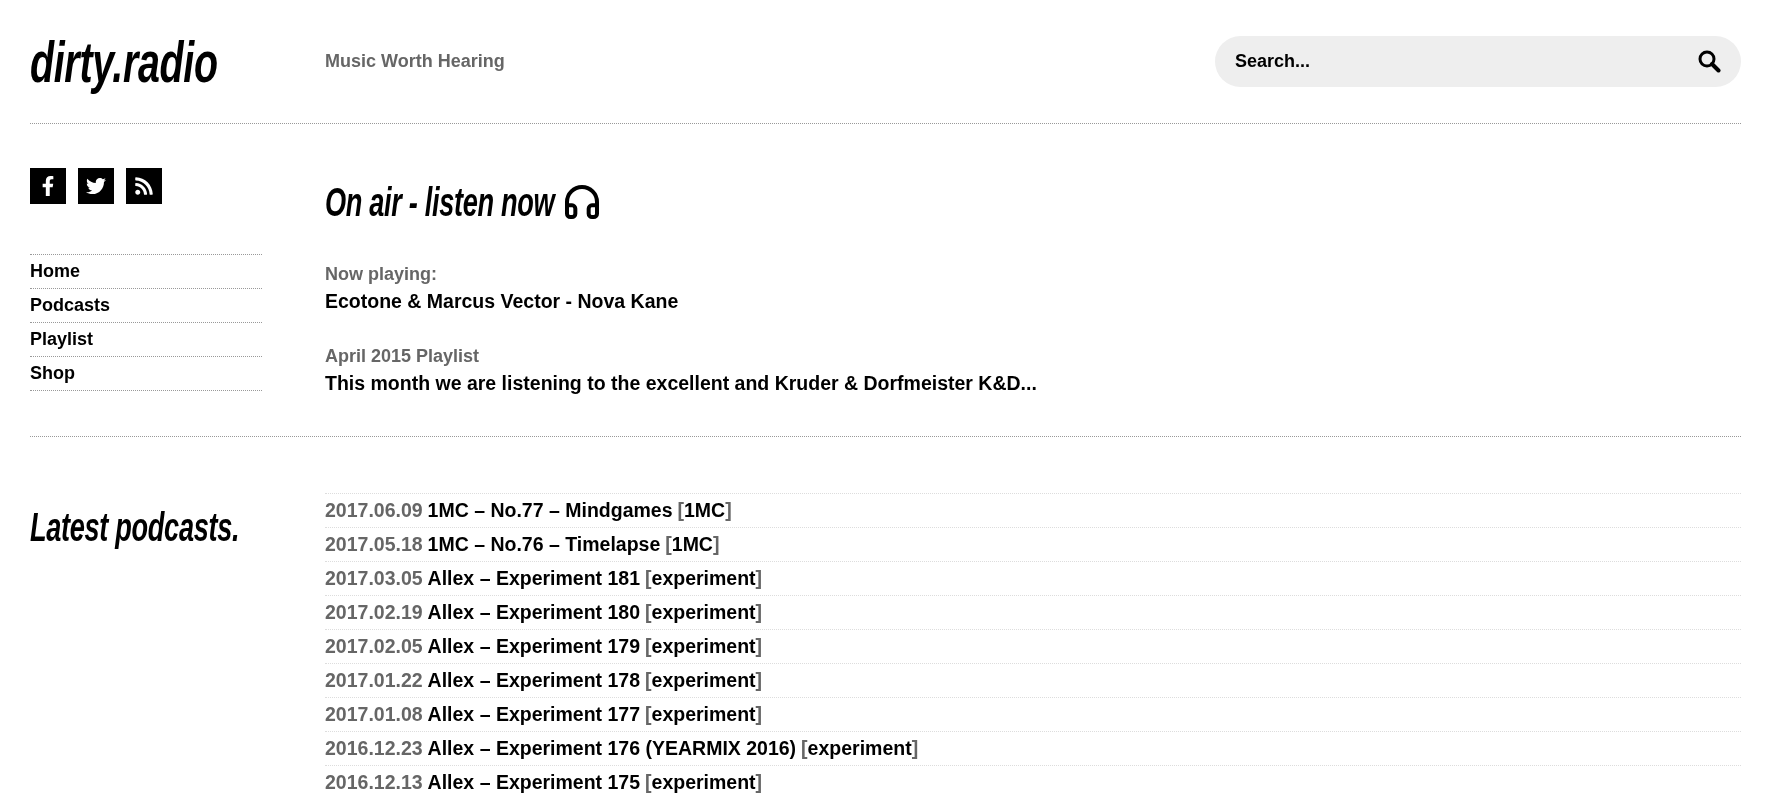 This screenshot has height=793, width=1771. I want to click on facebook-icon, so click(48, 186).